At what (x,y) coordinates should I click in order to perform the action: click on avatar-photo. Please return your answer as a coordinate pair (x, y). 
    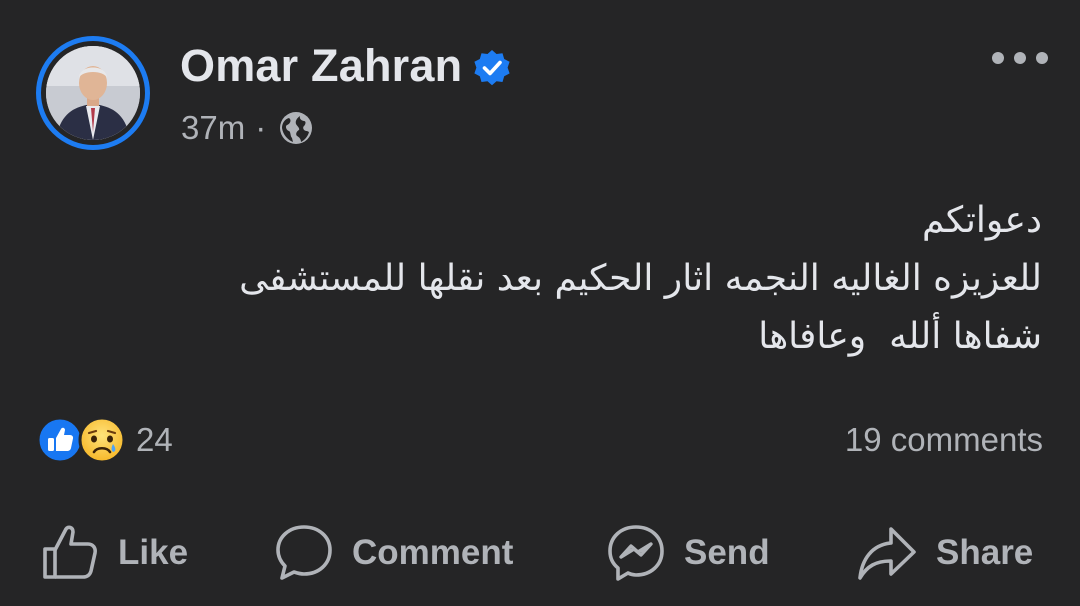
    Looking at the image, I should click on (93, 93).